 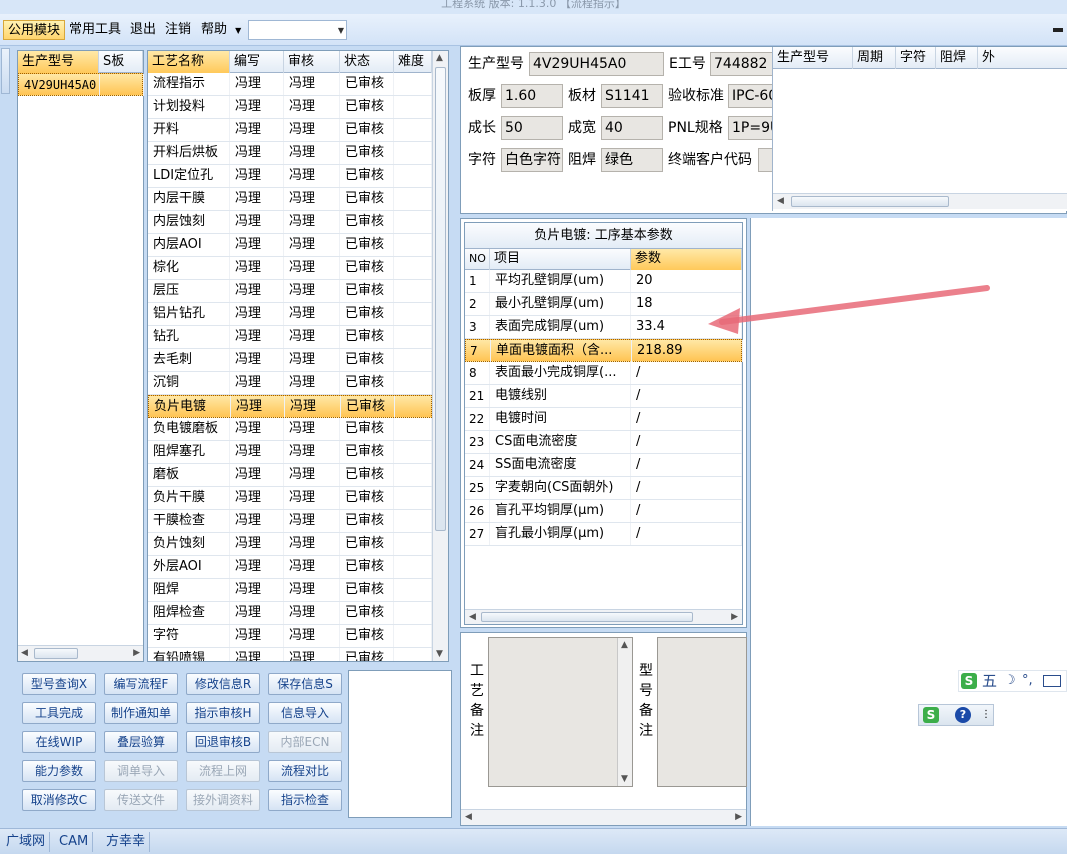 What do you see at coordinates (603, 373) in the screenshot?
I see `param-row: 8 表面最小完成铜厚(... /` at bounding box center [603, 373].